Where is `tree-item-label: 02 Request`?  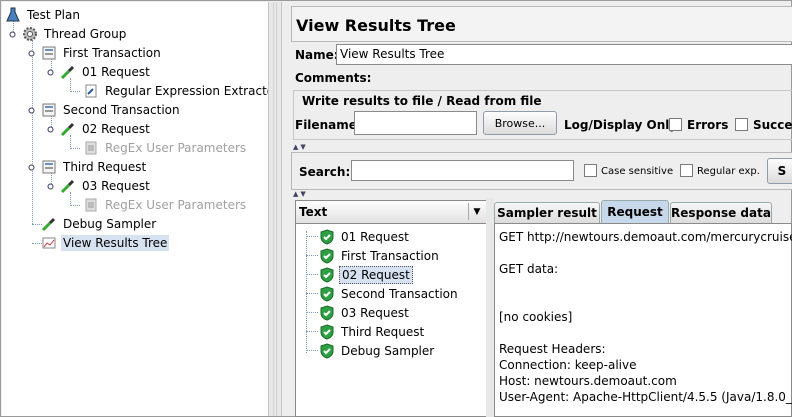 tree-item-label: 02 Request is located at coordinates (116, 128).